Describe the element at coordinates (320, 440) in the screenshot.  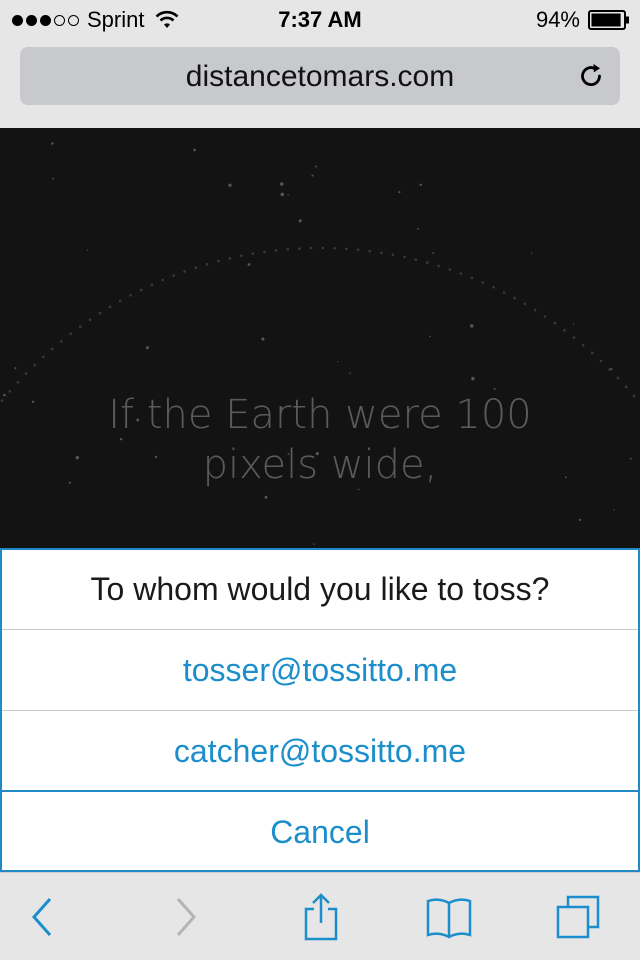
I see `hero-text: If the Earth were 100 pixels wide,` at that location.